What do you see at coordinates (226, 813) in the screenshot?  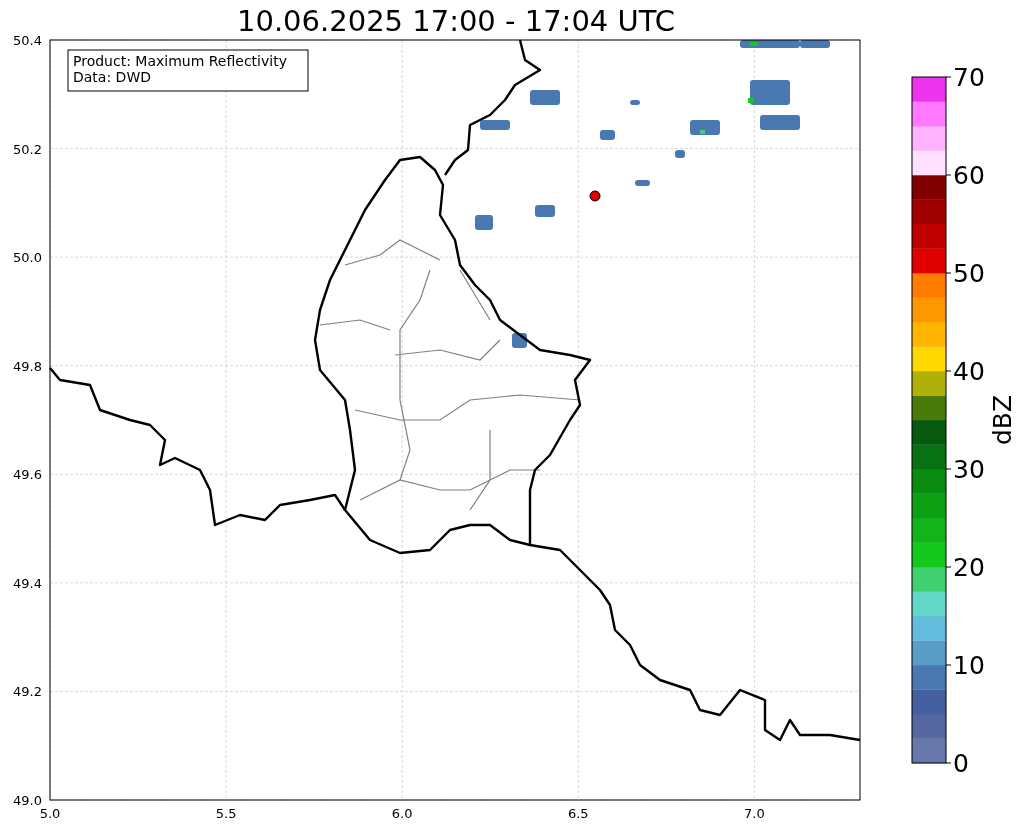 I see `axis-tick-label: 5.5` at bounding box center [226, 813].